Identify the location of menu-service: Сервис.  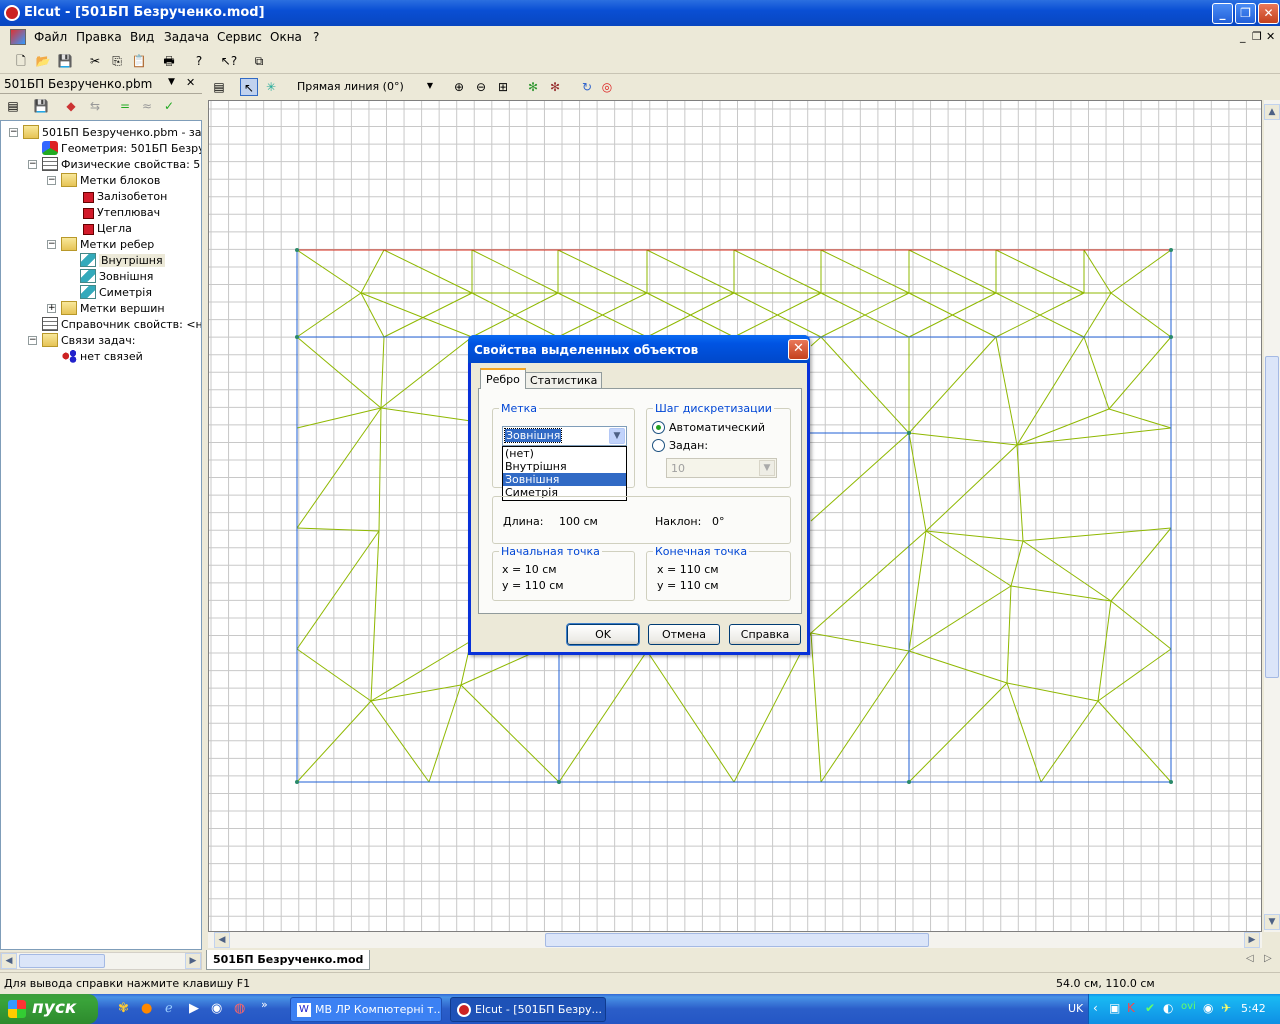
(239, 37).